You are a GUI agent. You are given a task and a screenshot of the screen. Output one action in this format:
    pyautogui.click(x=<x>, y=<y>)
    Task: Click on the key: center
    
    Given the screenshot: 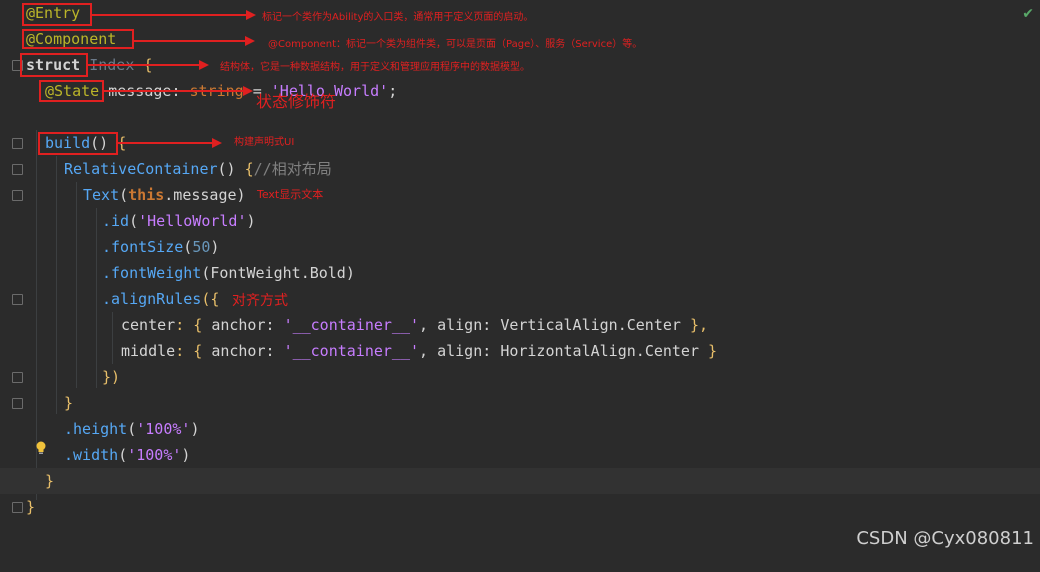 What is the action you would take?
    pyautogui.click(x=148, y=325)
    